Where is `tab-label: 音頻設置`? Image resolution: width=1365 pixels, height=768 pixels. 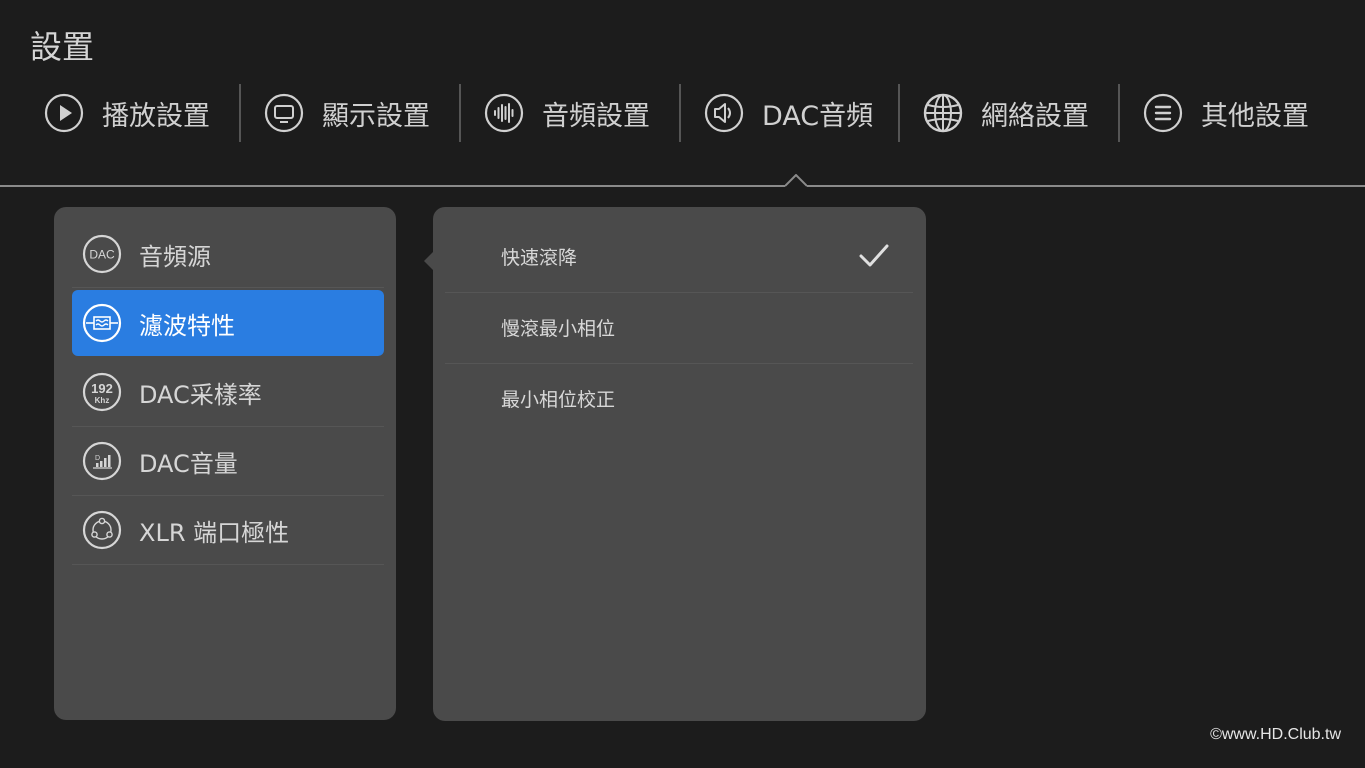
tab-label: 音頻設置 is located at coordinates (596, 116).